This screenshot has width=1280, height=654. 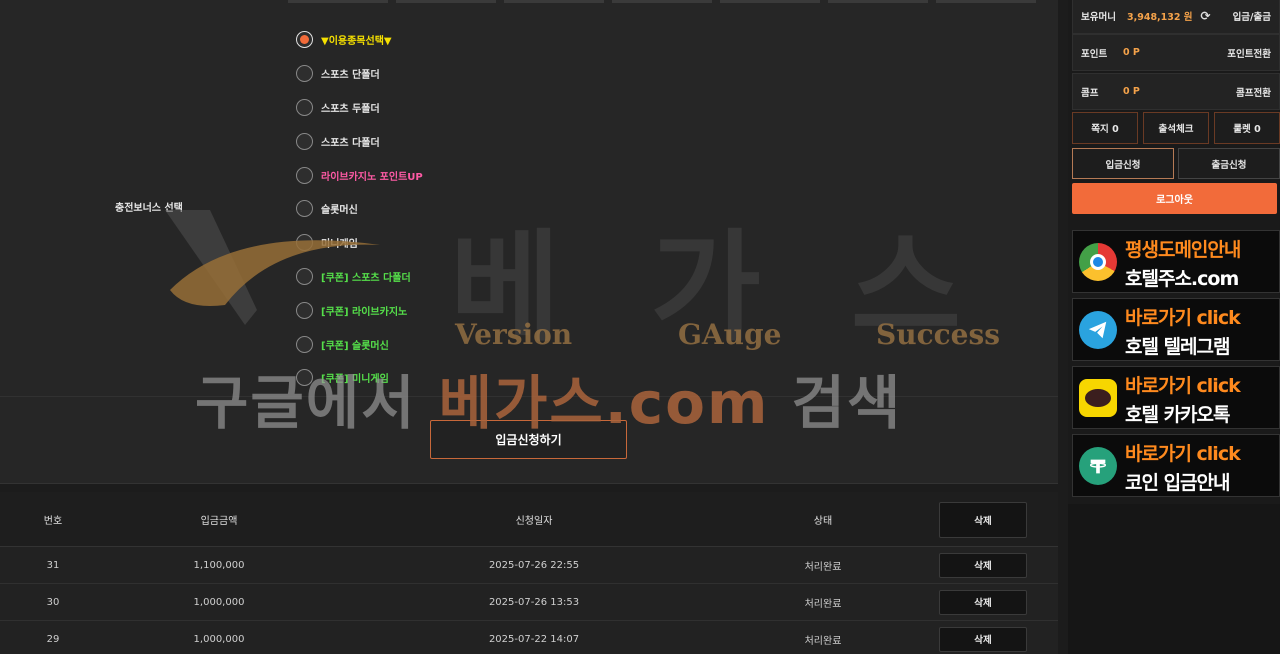 What do you see at coordinates (1176, 52) in the screenshot?
I see `point-box: 포인트 0 P 포인트전환` at bounding box center [1176, 52].